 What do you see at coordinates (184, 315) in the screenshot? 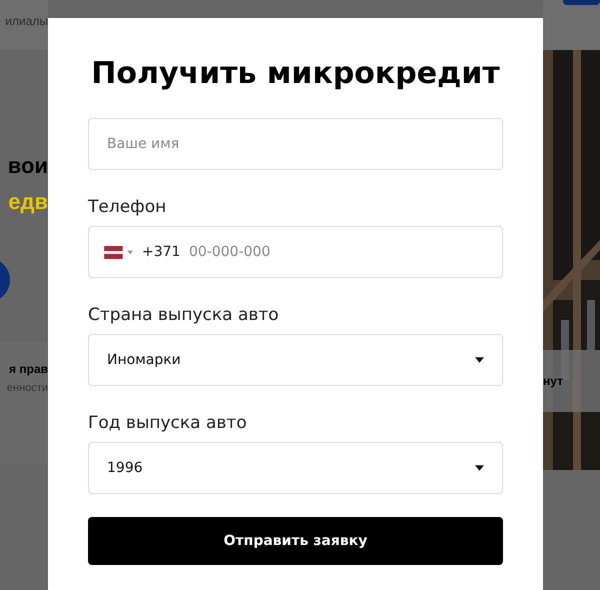
I see `field-label: Страна выпуска авто` at bounding box center [184, 315].